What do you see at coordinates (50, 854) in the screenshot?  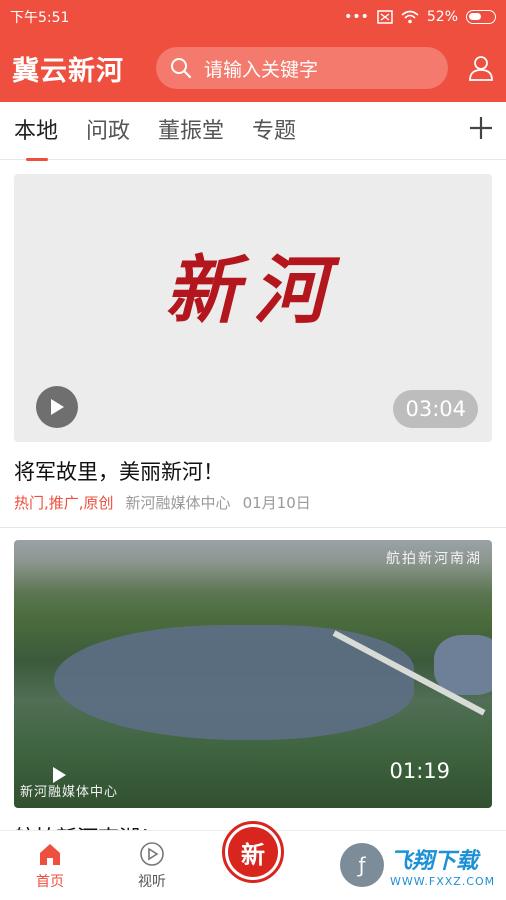 I see `home-icon` at bounding box center [50, 854].